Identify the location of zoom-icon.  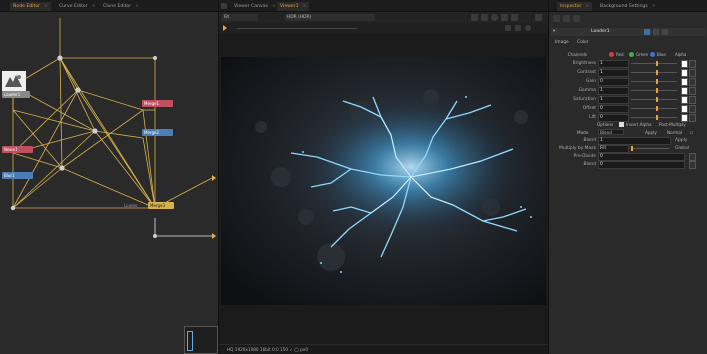
(518, 28).